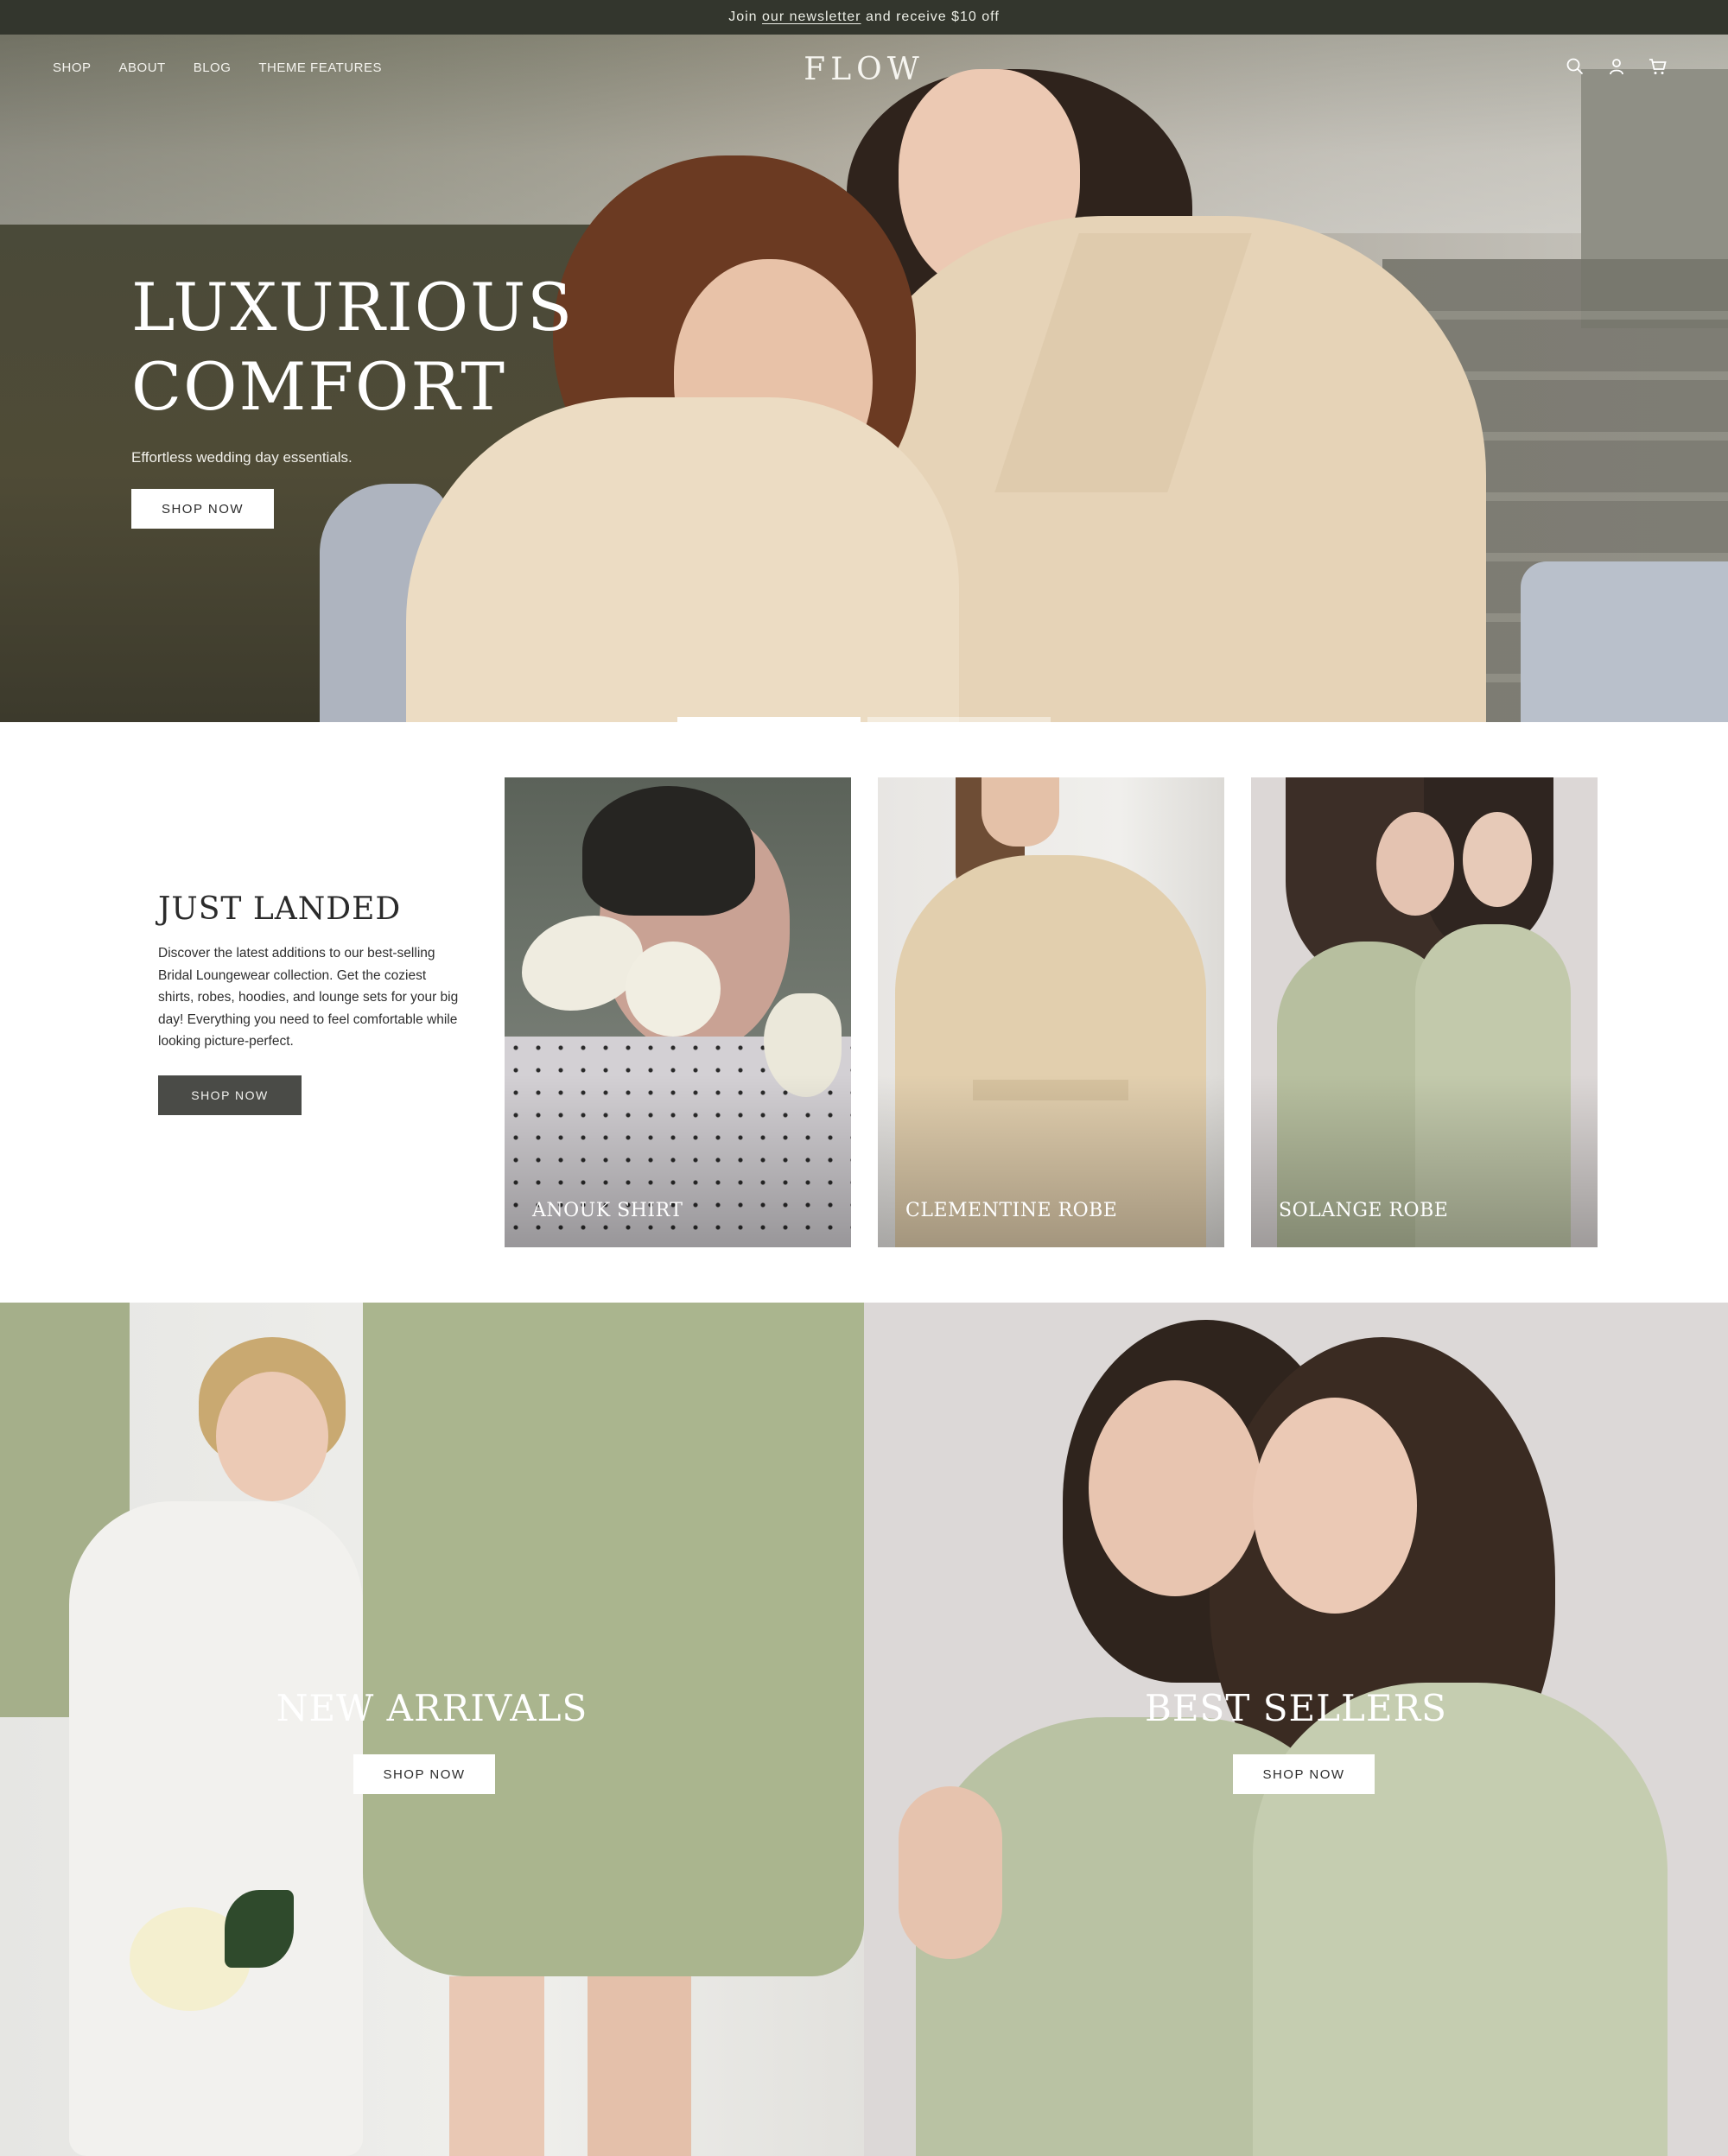 The image size is (1728, 2156). Describe the element at coordinates (678, 1012) in the screenshot. I see `product-card-anouk-shirt: ANOUK SHIRT` at that location.